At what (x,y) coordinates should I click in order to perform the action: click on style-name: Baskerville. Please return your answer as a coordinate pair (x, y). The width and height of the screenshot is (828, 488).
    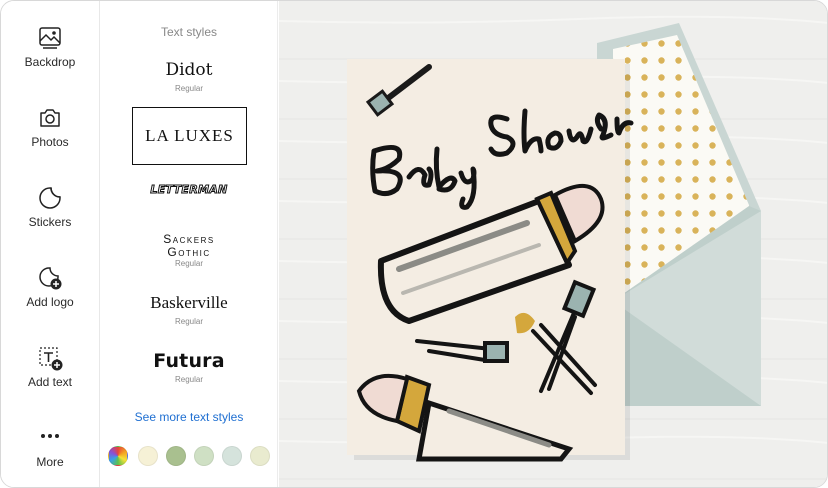
    Looking at the image, I should click on (189, 302).